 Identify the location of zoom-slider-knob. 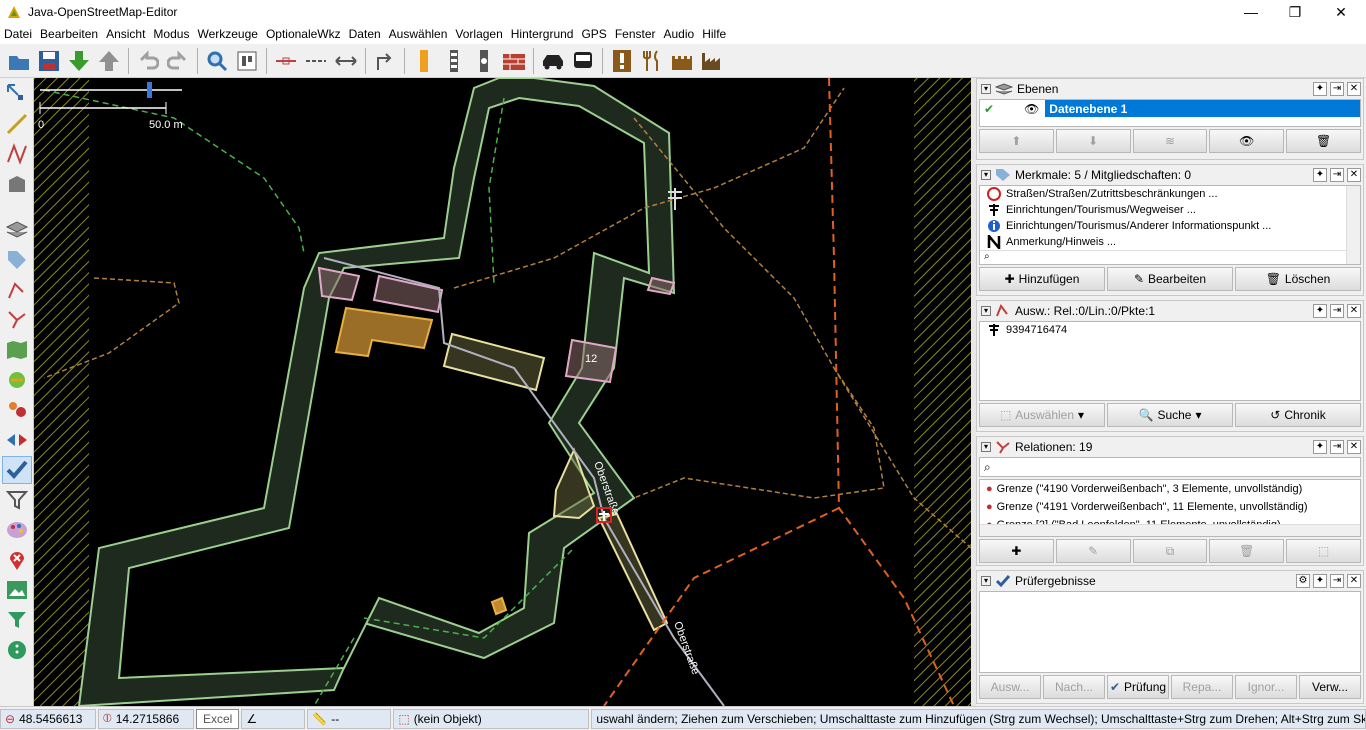
(149, 90).